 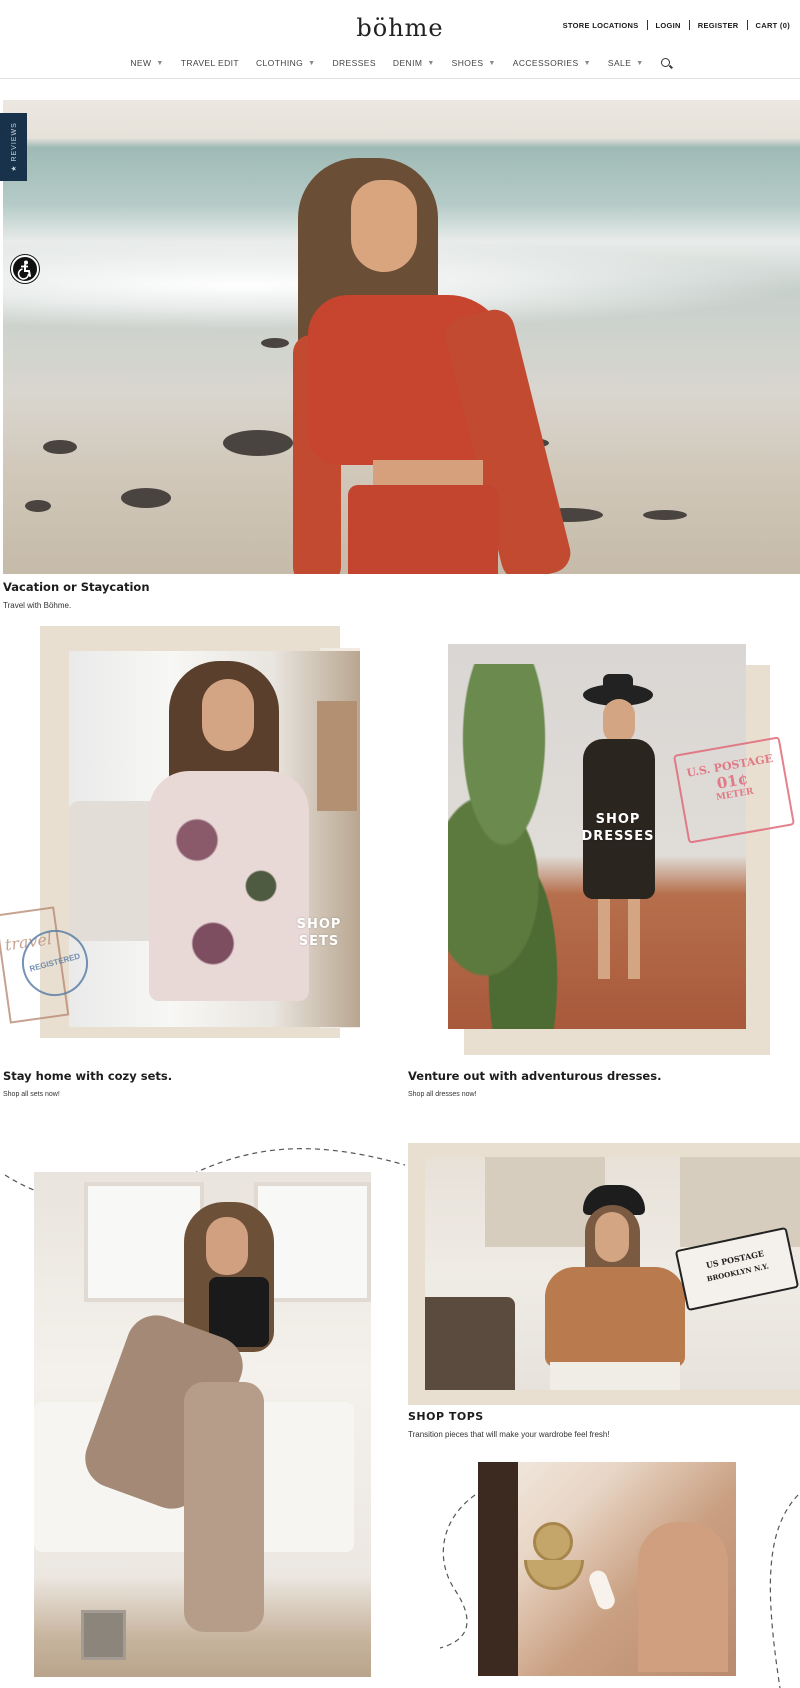 What do you see at coordinates (615, 1317) in the screenshot?
I see `model-rust-top` at bounding box center [615, 1317].